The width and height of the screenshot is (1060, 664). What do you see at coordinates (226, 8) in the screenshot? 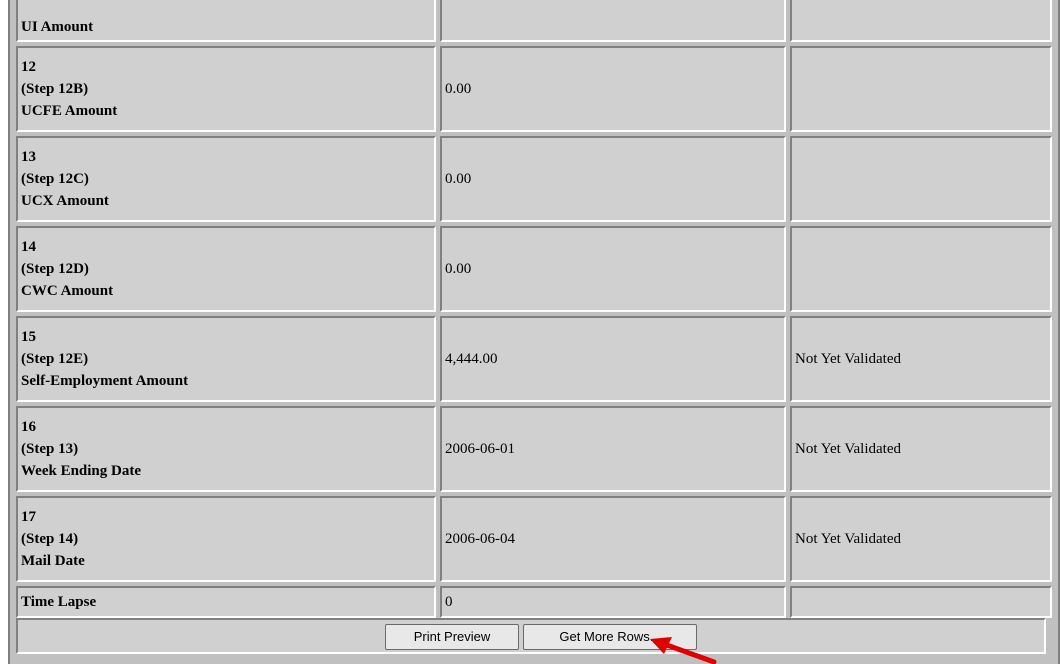
I see `field-step-label` at bounding box center [226, 8].